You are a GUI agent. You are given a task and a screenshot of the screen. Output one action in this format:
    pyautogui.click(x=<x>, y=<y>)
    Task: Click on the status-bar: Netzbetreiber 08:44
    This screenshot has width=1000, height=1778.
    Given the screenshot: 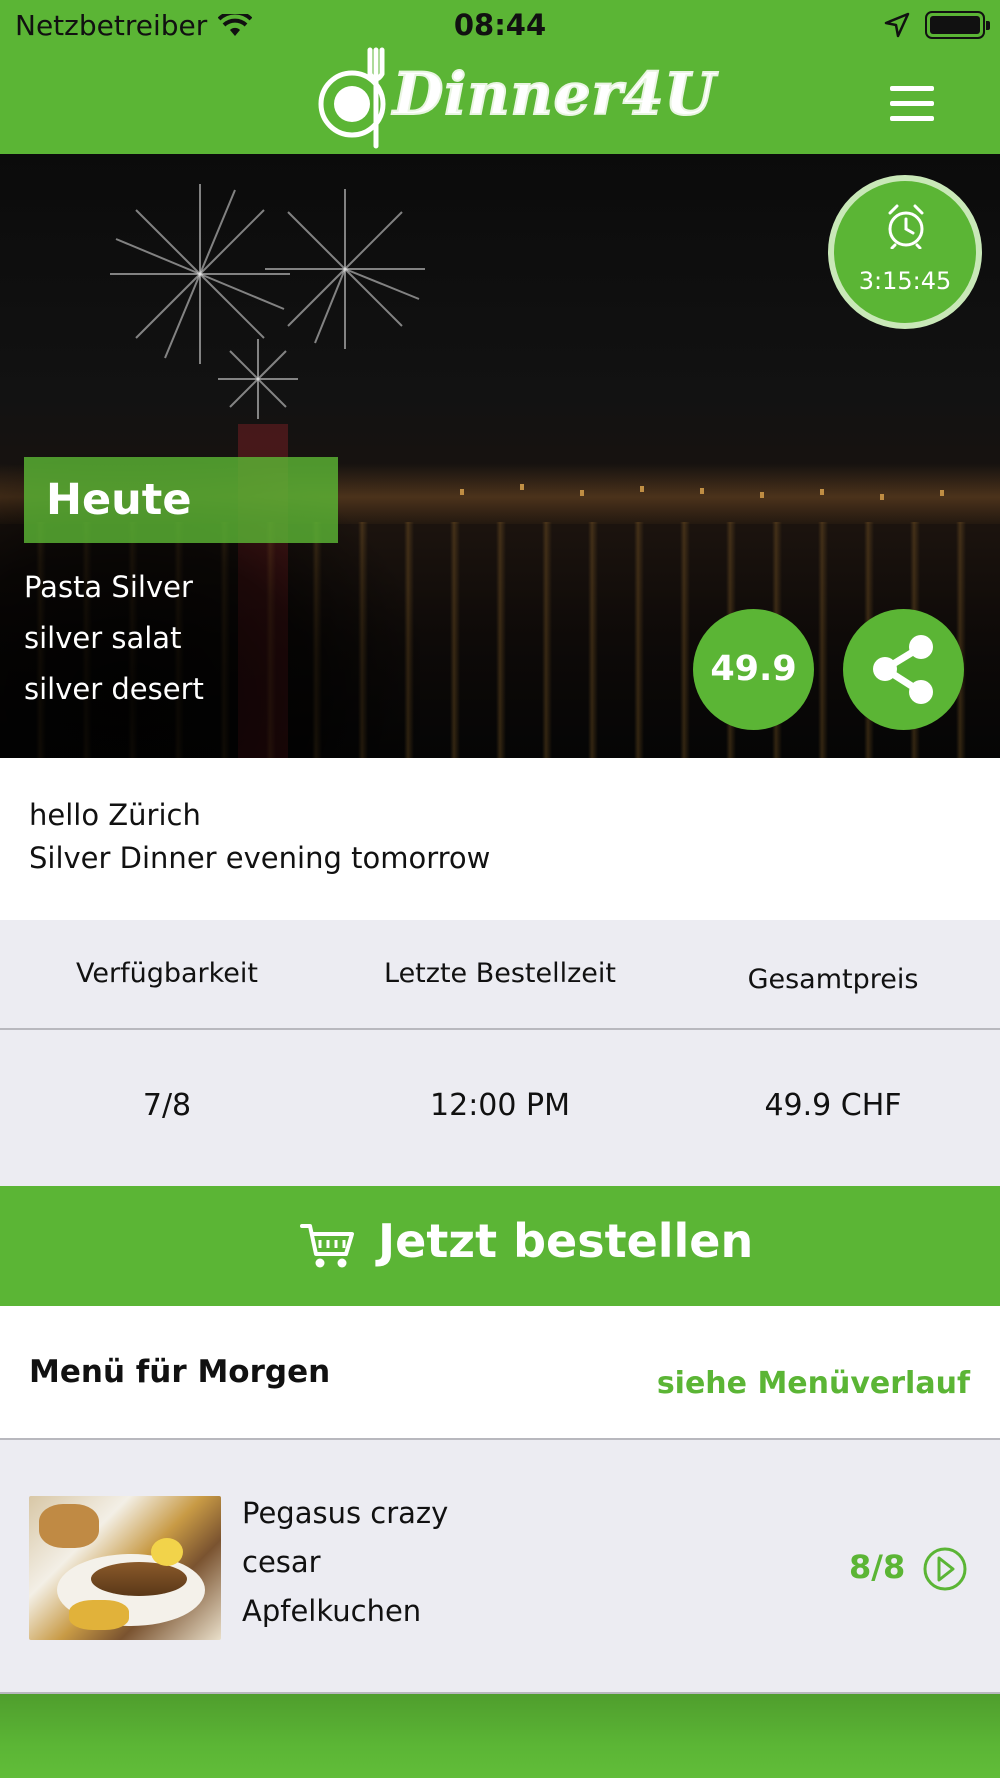 What is the action you would take?
    pyautogui.click(x=500, y=25)
    